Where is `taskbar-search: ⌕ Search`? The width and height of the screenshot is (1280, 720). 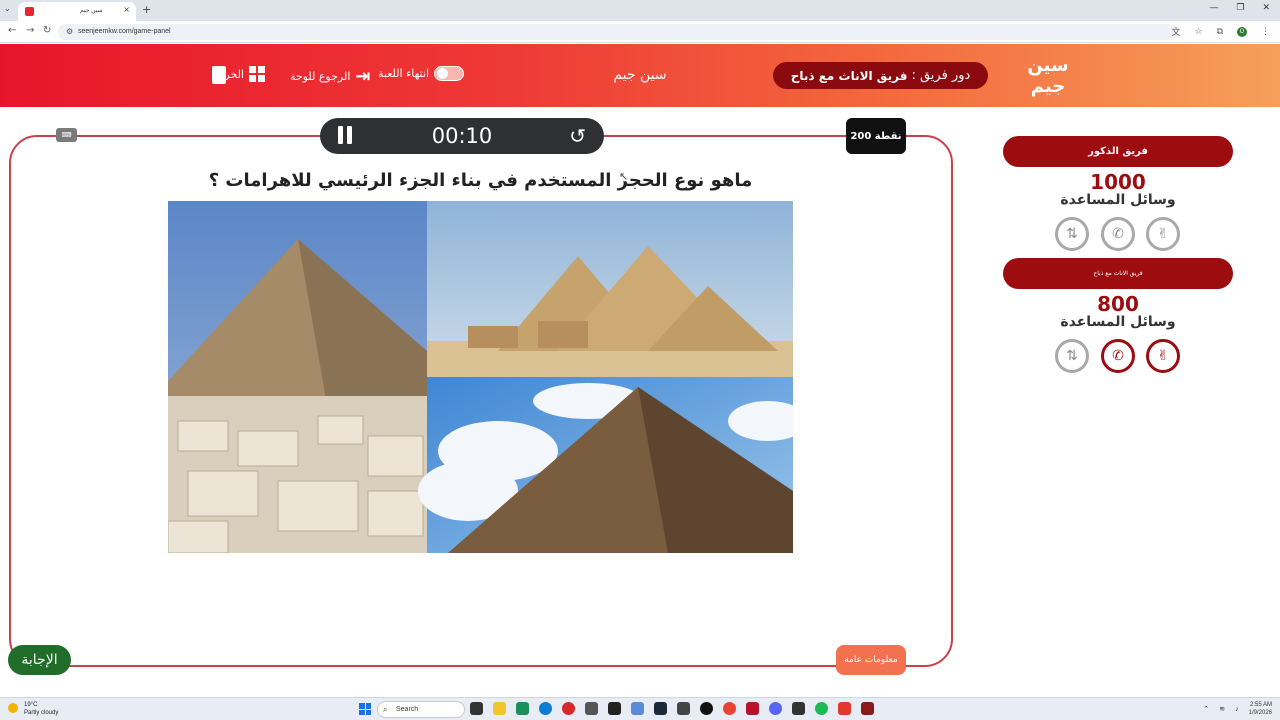
taskbar-search: ⌕ Search is located at coordinates (421, 709).